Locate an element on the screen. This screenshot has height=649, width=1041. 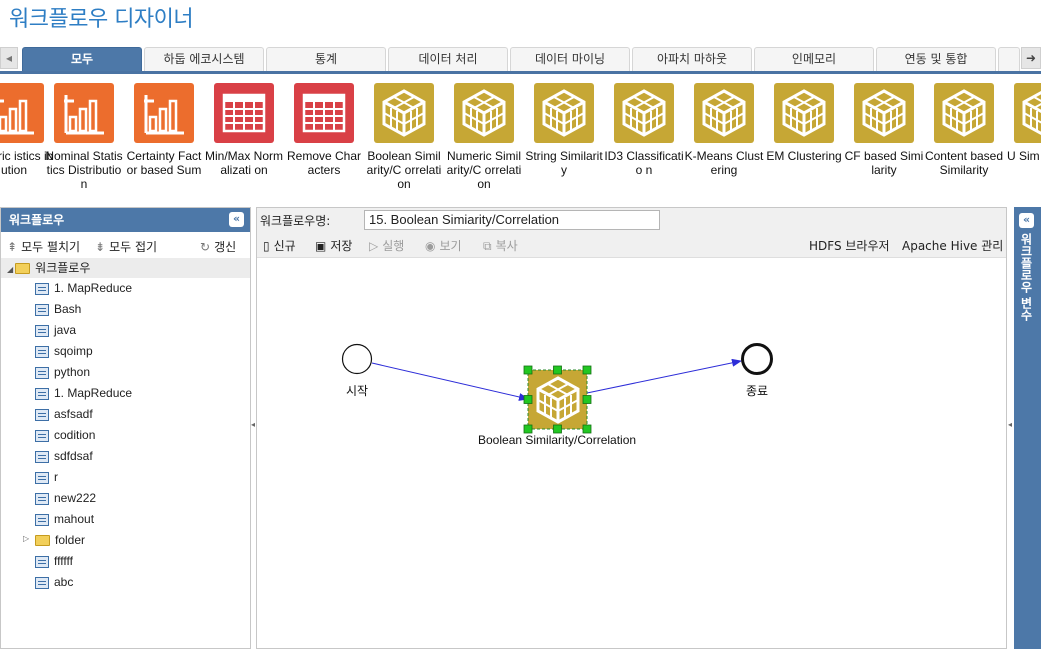
workflow-name-label: 워크플로우명: is located at coordinates (295, 221).